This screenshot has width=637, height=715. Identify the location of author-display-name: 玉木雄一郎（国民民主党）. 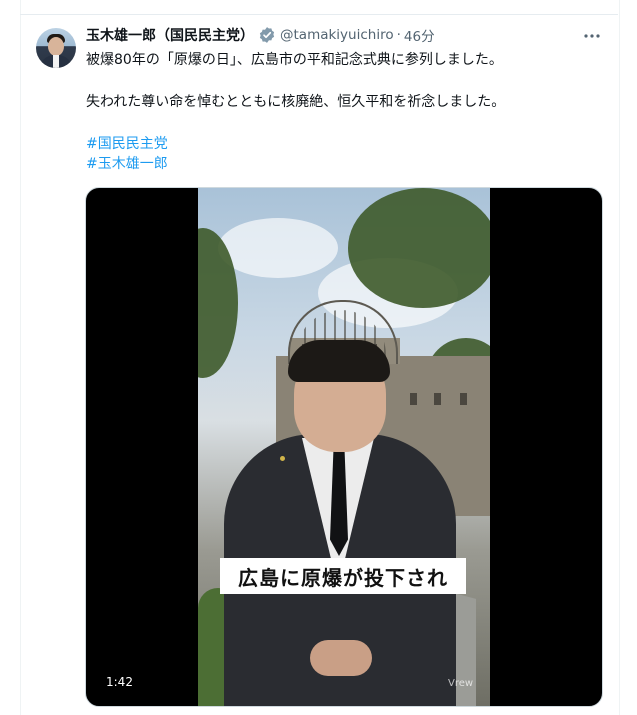
(170, 35).